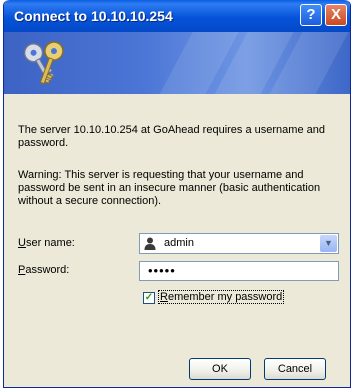 Image resolution: width=354 pixels, height=390 pixels. I want to click on close-button: X, so click(336, 15).